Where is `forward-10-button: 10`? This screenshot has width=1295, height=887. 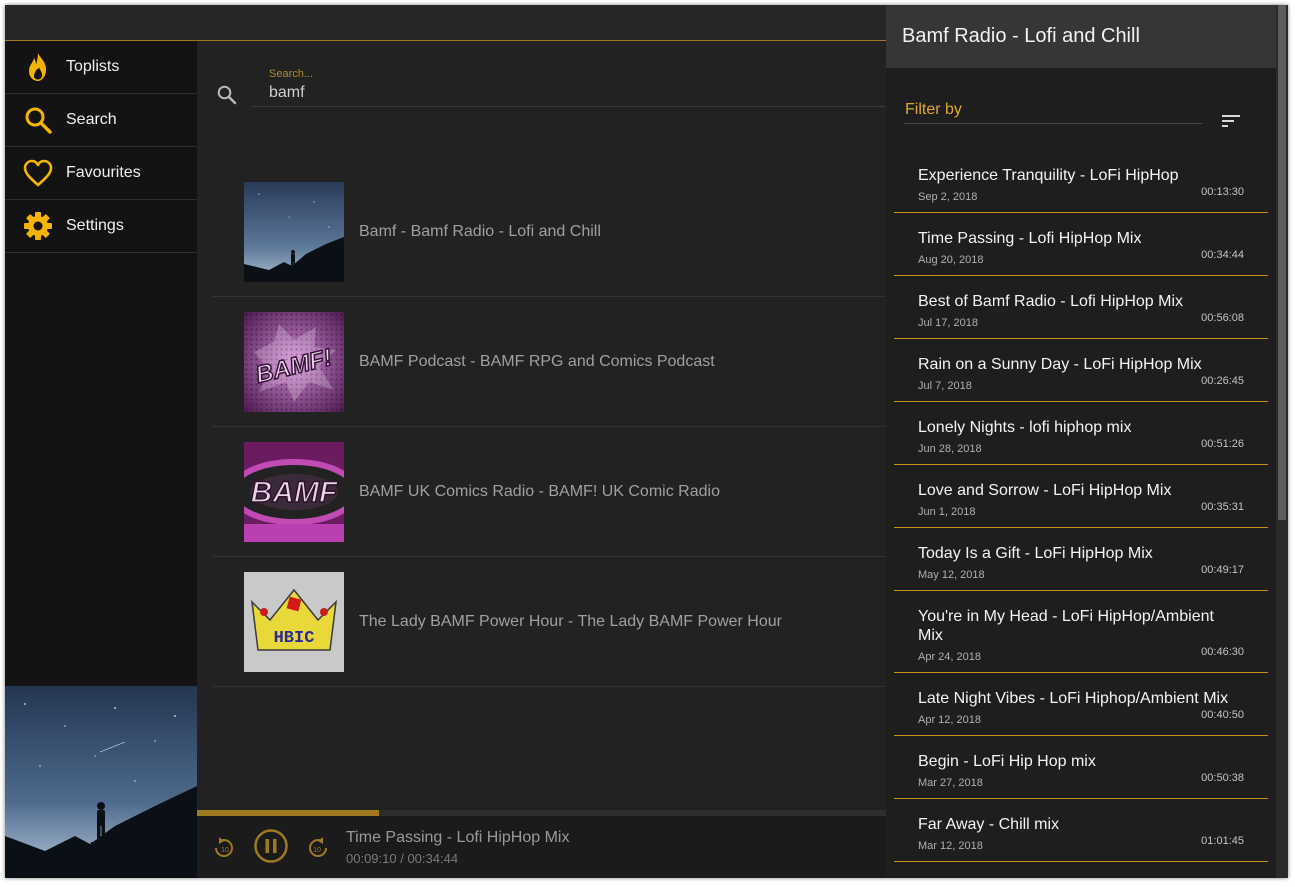 forward-10-button: 10 is located at coordinates (318, 848).